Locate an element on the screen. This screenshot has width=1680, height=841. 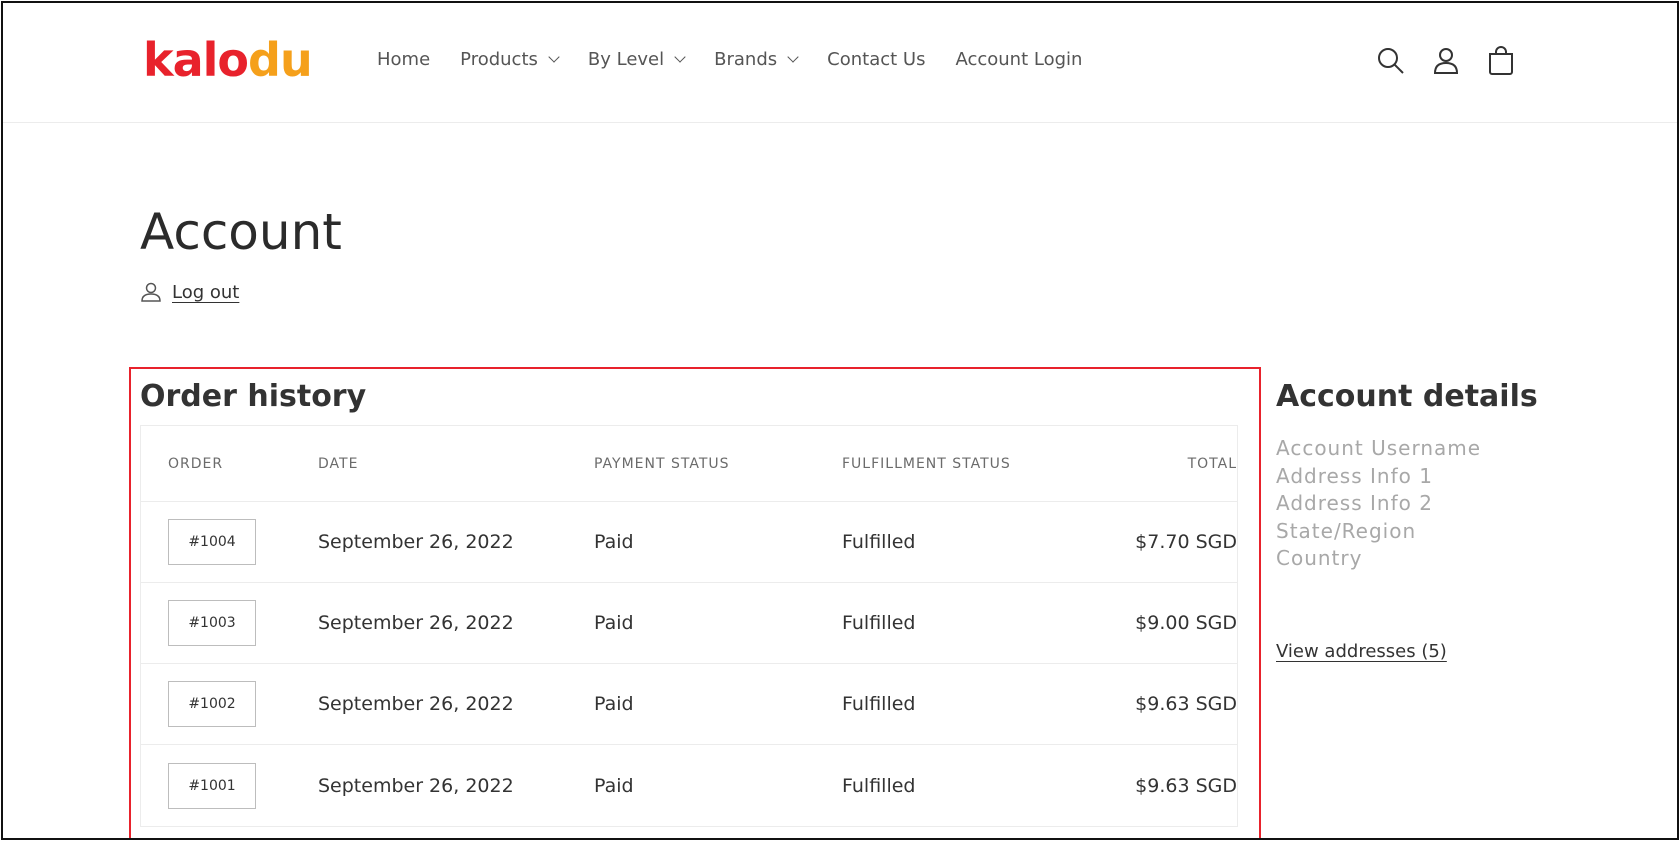
nav-home-label: Home is located at coordinates (404, 59).